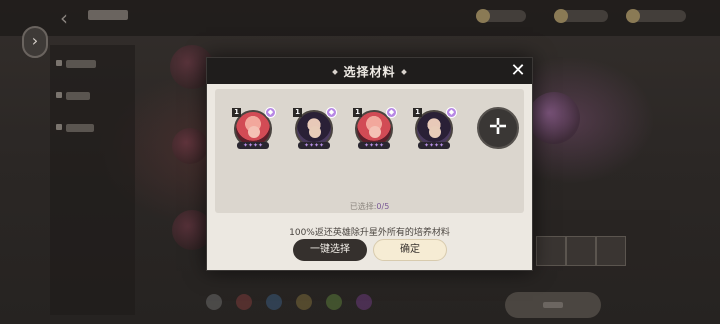  What do you see at coordinates (369, 233) in the screenshot?
I see `return-hint: 100%返还英雄除升星外所有的培养材料` at bounding box center [369, 233].